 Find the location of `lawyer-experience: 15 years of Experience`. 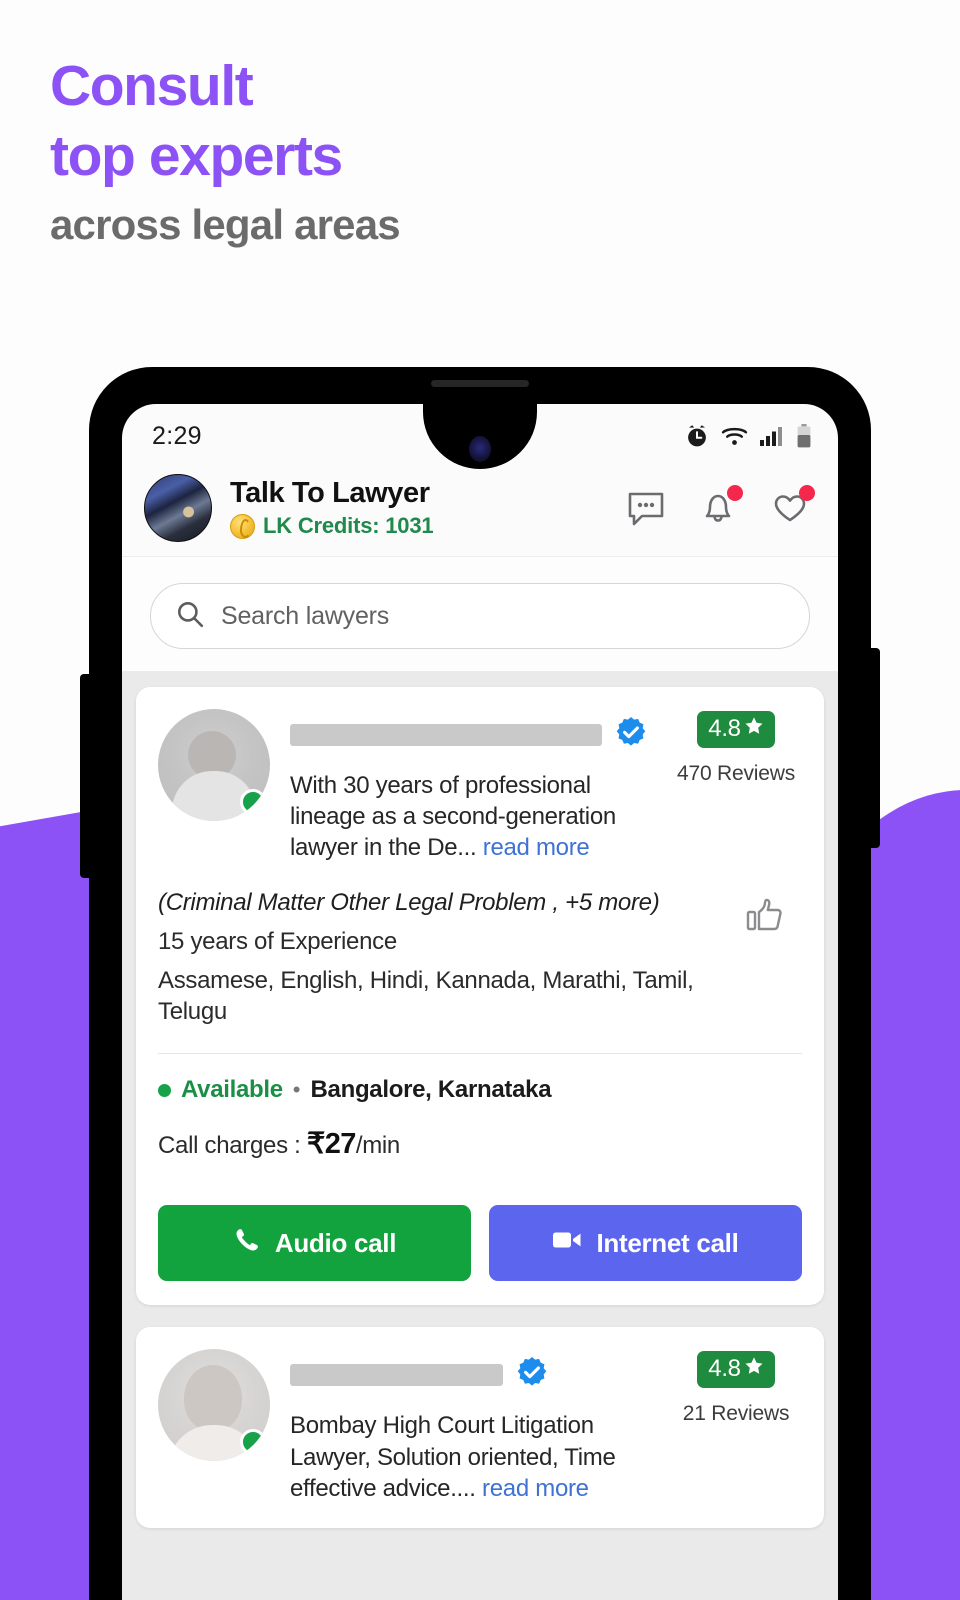

lawyer-experience: 15 years of Experience is located at coordinates (277, 941).